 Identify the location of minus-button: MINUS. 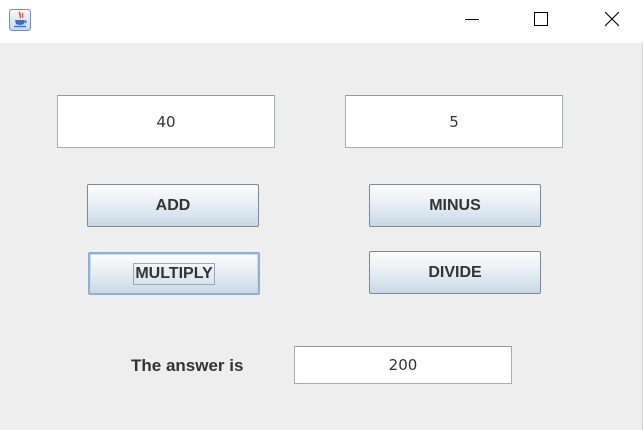
(455, 205).